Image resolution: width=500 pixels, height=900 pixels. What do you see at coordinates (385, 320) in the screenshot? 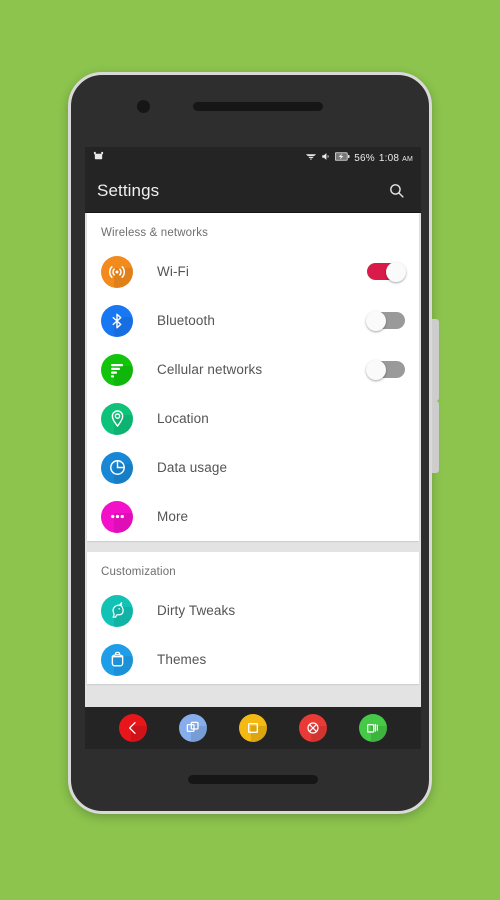
I see `bluetooth-toggle` at bounding box center [385, 320].